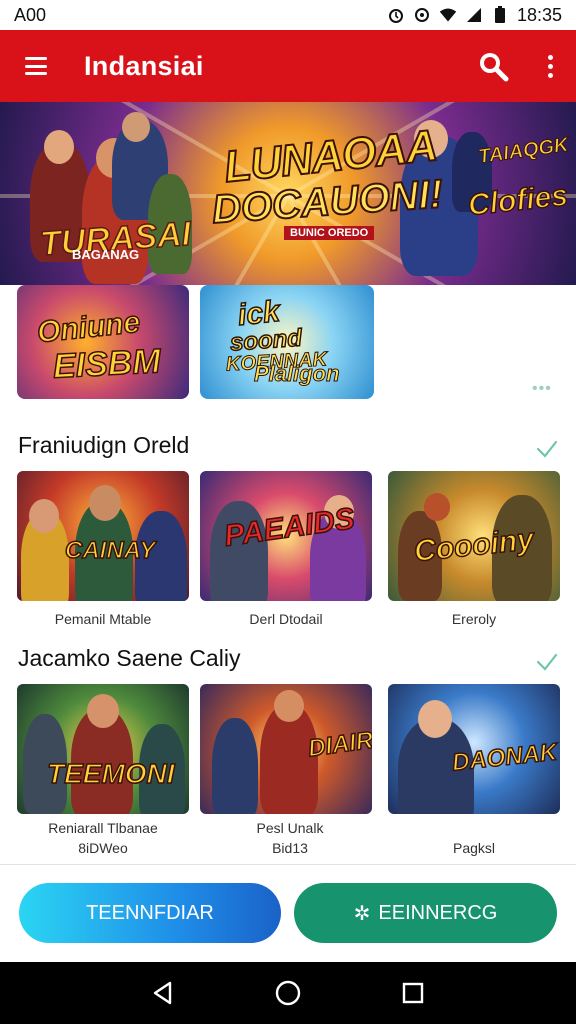 Image resolution: width=576 pixels, height=1024 pixels. What do you see at coordinates (103, 828) in the screenshot?
I see `game-label: Reniarall Tlbanae` at bounding box center [103, 828].